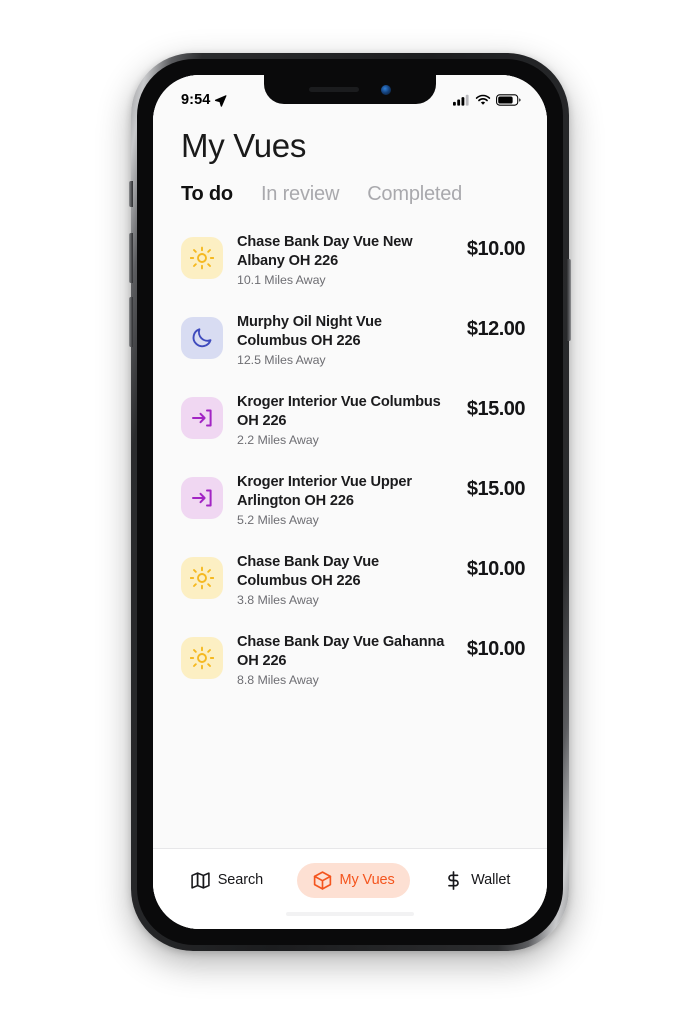 Image resolution: width=700 pixels, height=1020 pixels. I want to click on tab-to-do: To do, so click(207, 194).